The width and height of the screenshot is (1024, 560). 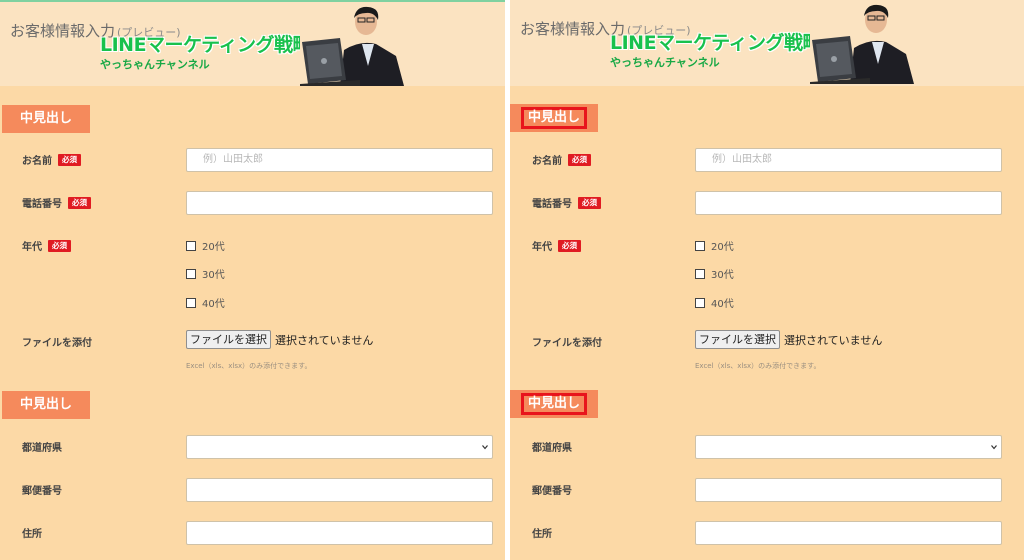 I want to click on section-heading-1: 中見出し, so click(x=46, y=119).